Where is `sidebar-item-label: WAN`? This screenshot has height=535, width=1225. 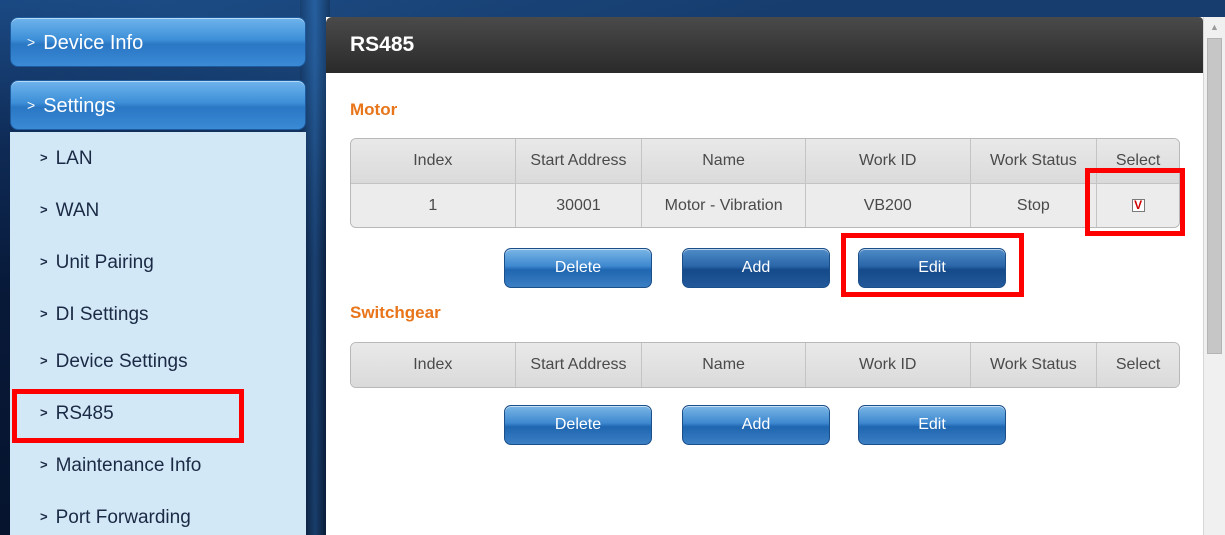 sidebar-item-label: WAN is located at coordinates (77, 210).